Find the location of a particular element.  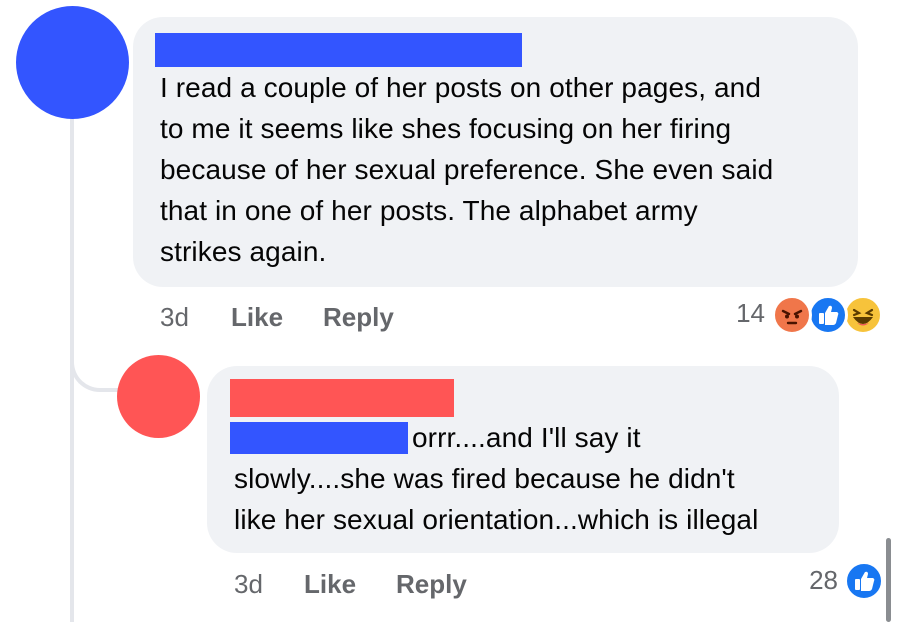

comment-line-text: orrr....and I'll say it is located at coordinates (526, 437).